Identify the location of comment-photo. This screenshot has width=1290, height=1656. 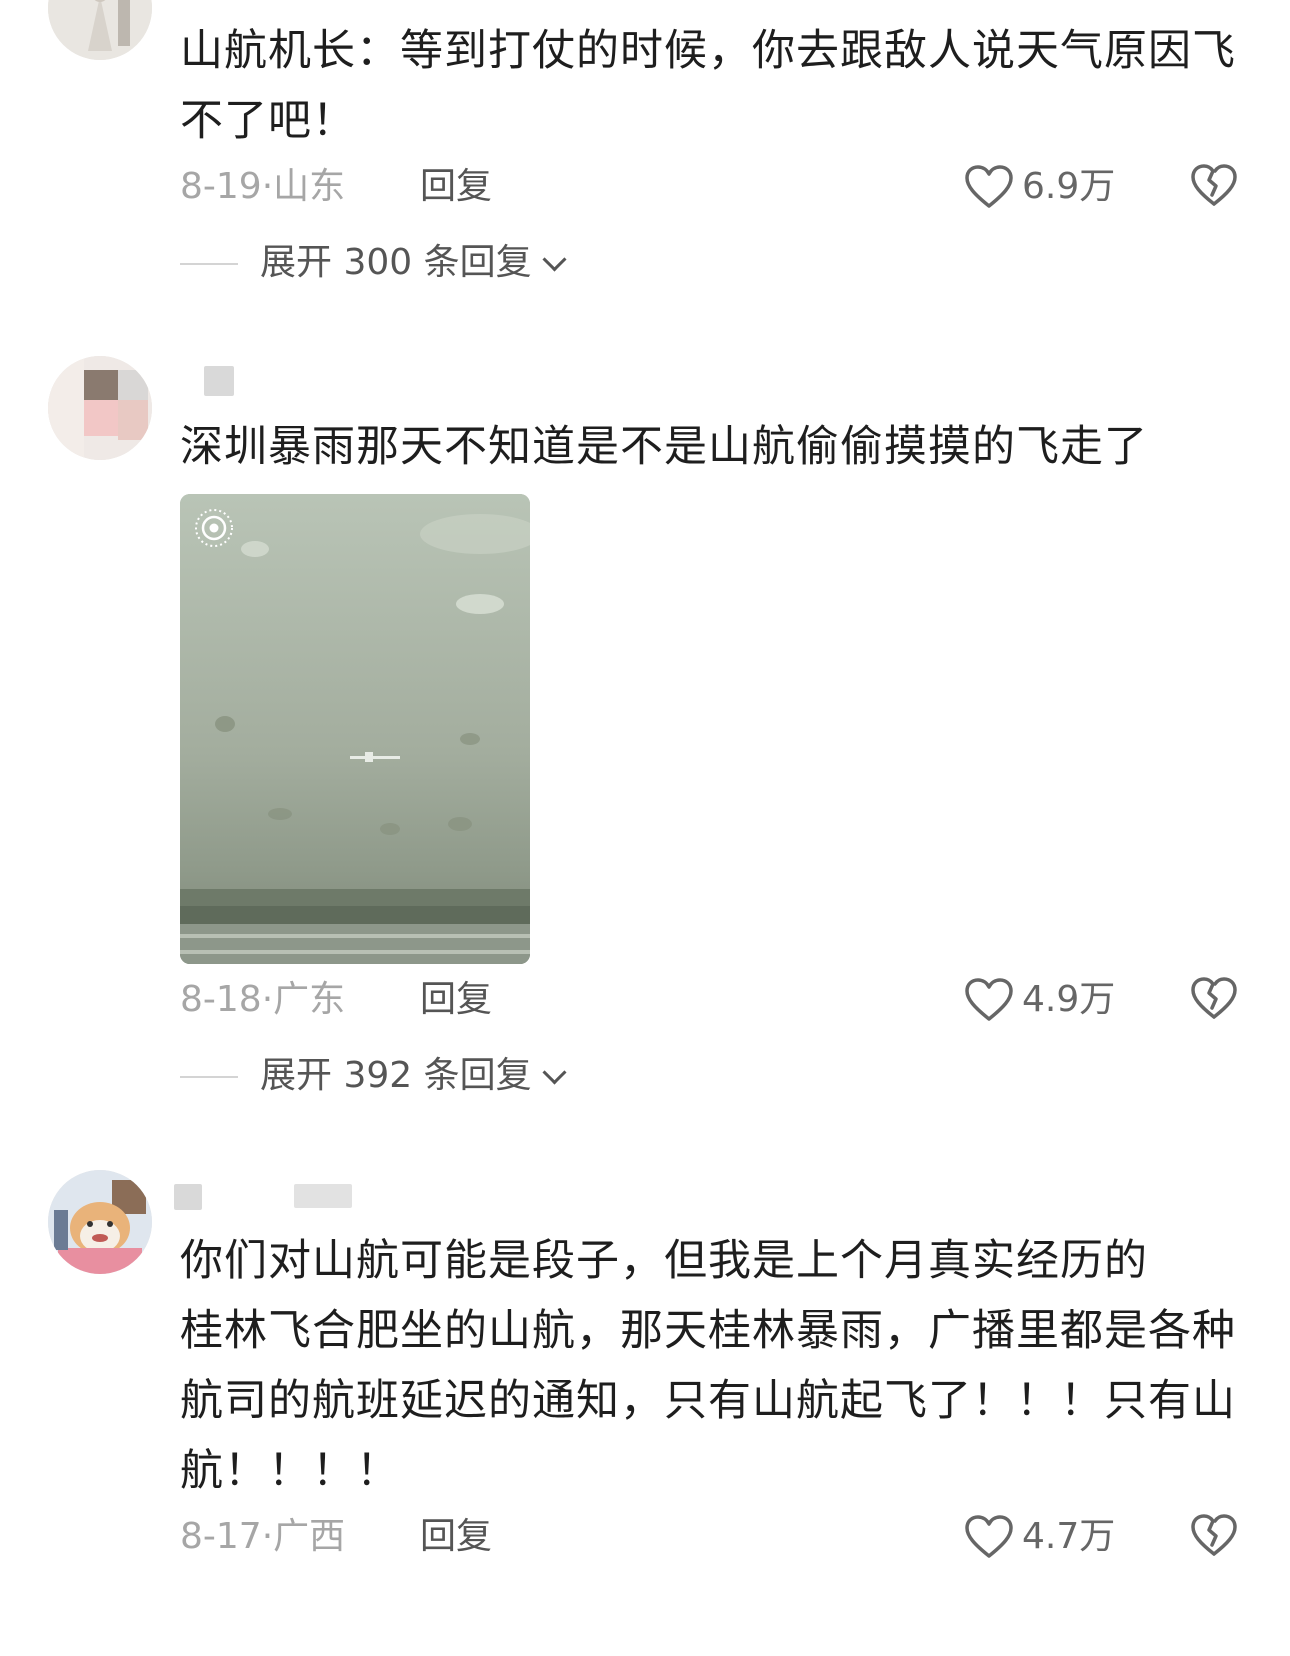
(355, 729).